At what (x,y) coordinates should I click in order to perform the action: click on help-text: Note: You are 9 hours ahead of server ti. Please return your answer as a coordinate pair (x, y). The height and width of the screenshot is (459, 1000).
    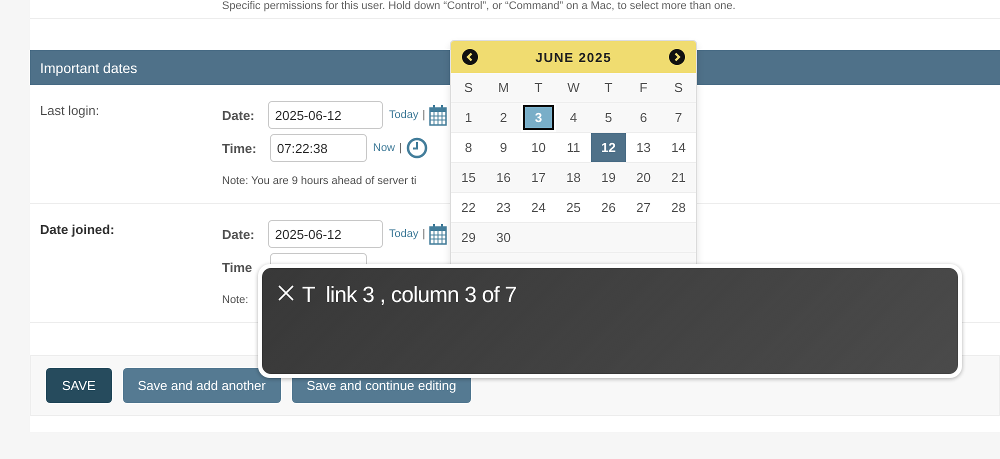
    Looking at the image, I should click on (319, 181).